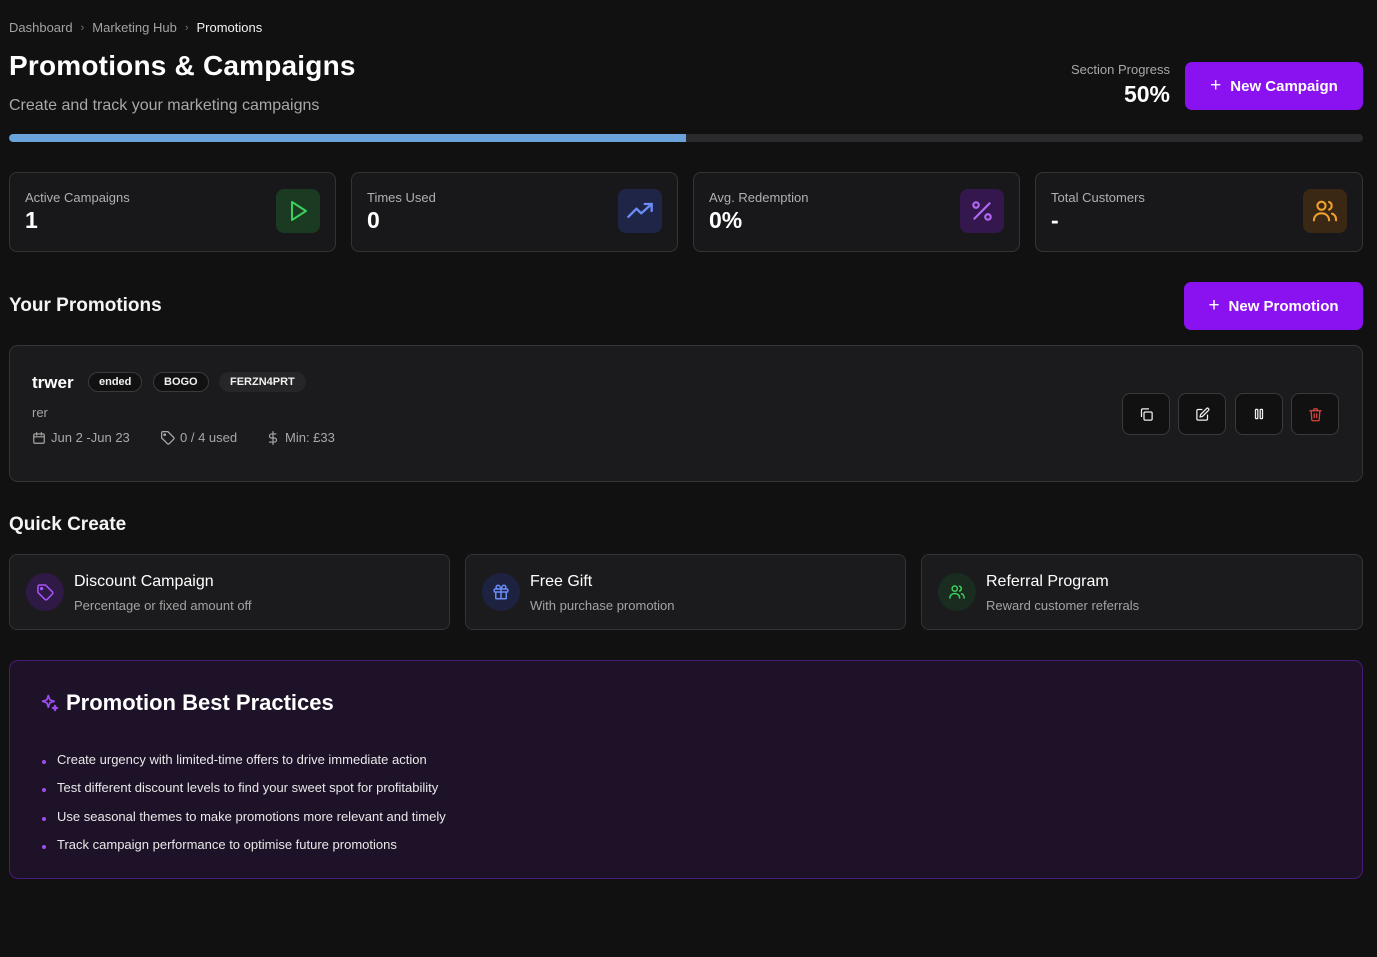 This screenshot has height=957, width=1377. I want to click on stat-card-active-campaigns: Active Campaigns 1, so click(172, 212).